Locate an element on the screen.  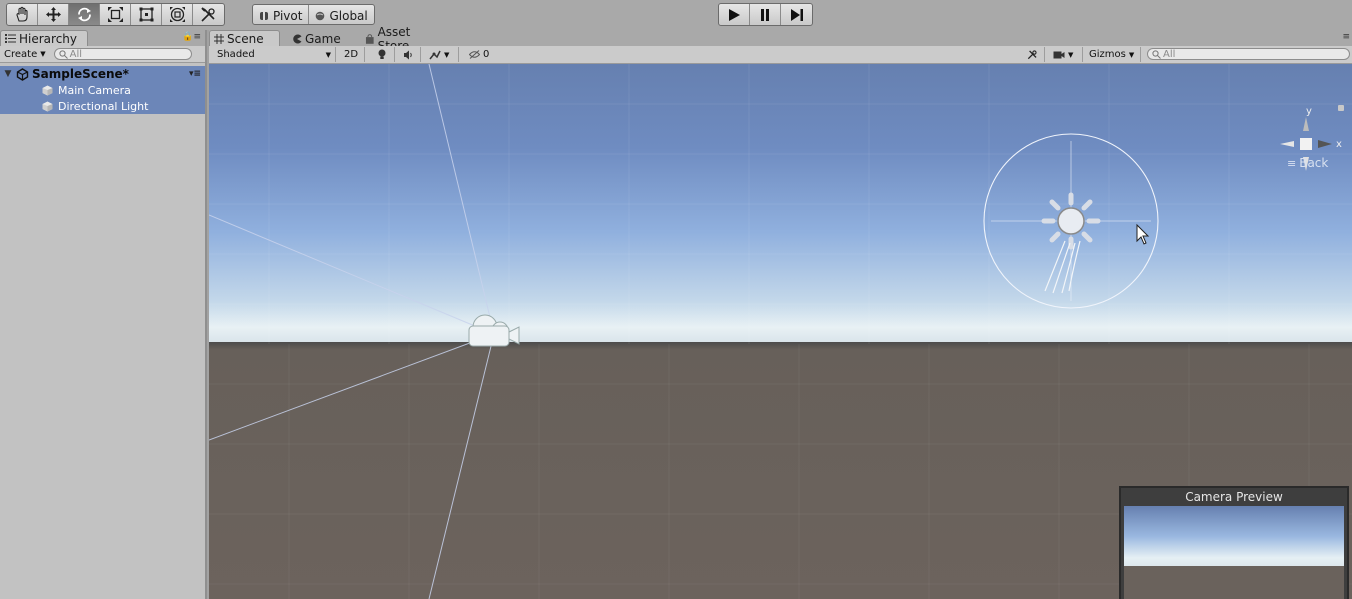
scene-search-input: All is located at coordinates (1248, 54).